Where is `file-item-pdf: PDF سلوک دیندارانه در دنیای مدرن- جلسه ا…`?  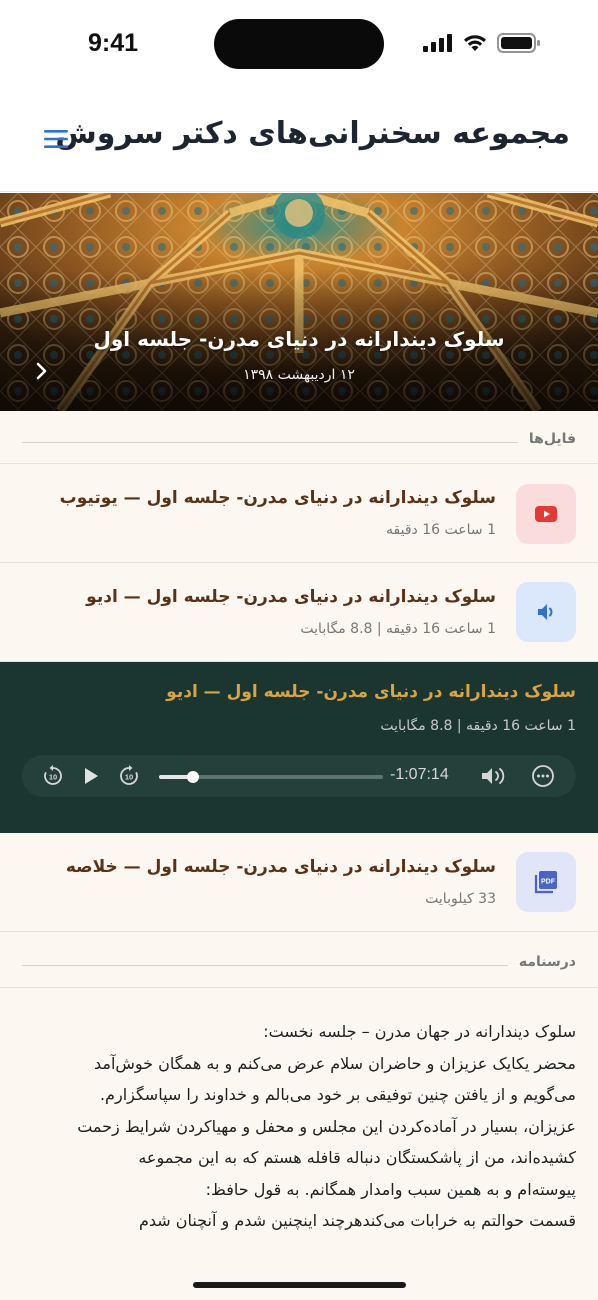
file-item-pdf: PDF سلوک دیندارانه در دنیای مدرن- جلسه ا… is located at coordinates (299, 882).